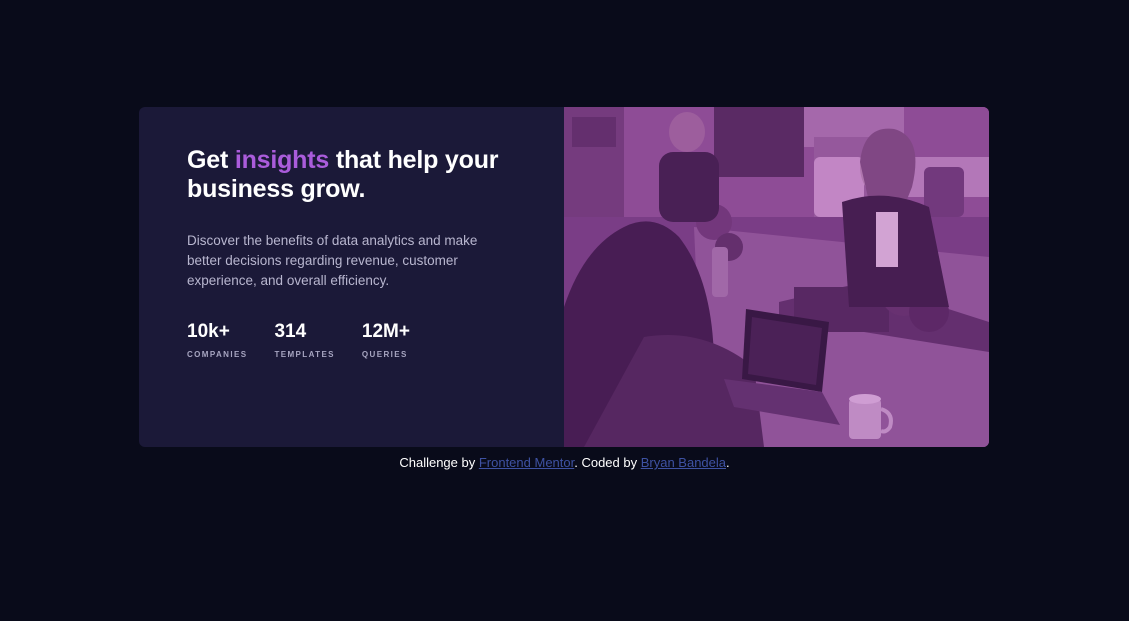 The height and width of the screenshot is (621, 1129). What do you see at coordinates (384, 354) in the screenshot?
I see `stat-label: QUERIES` at bounding box center [384, 354].